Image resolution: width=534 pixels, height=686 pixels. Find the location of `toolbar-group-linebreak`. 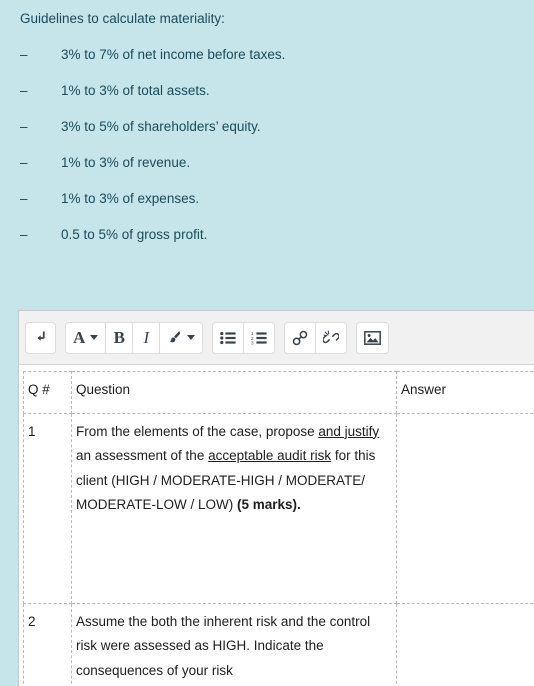

toolbar-group-linebreak is located at coordinates (40, 337).